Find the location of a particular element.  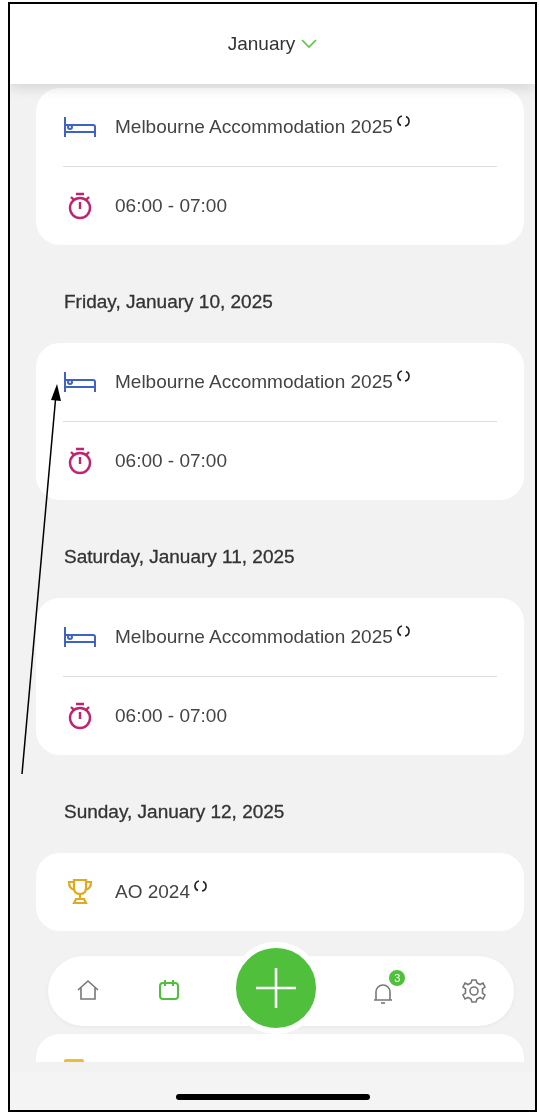

date-heading: Saturday, January 11, 2025 is located at coordinates (179, 557).